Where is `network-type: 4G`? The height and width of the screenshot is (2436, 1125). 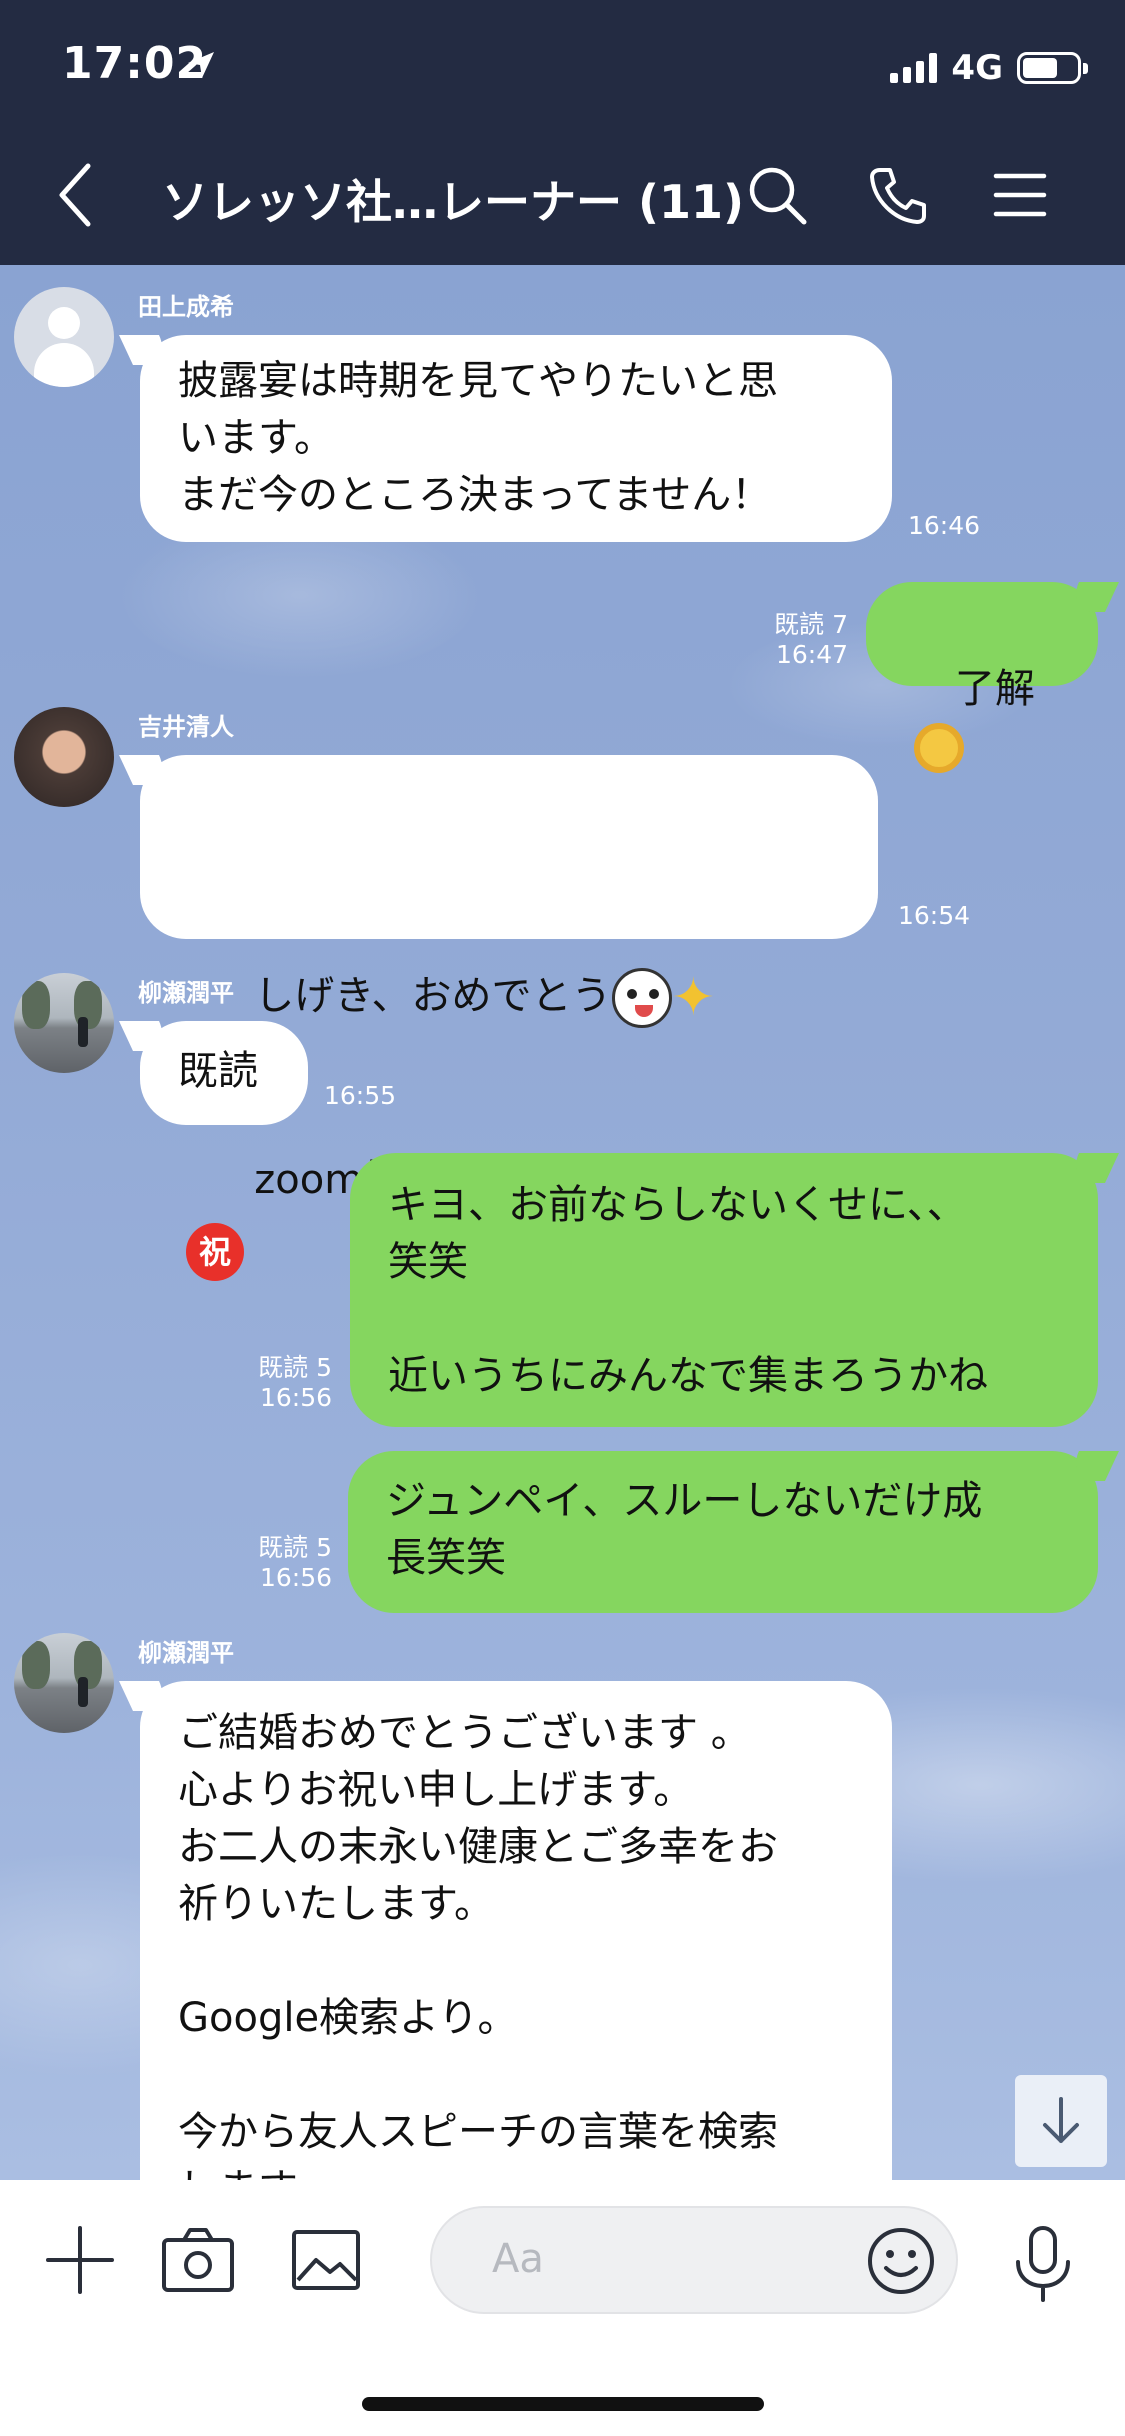 network-type: 4G is located at coordinates (977, 68).